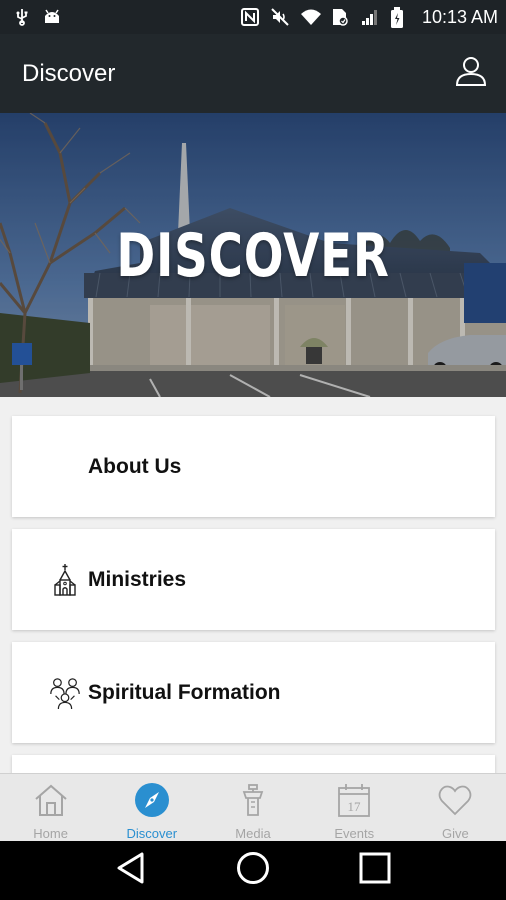 This screenshot has width=506, height=900. I want to click on card-label: Spiritual Formation, so click(184, 692).